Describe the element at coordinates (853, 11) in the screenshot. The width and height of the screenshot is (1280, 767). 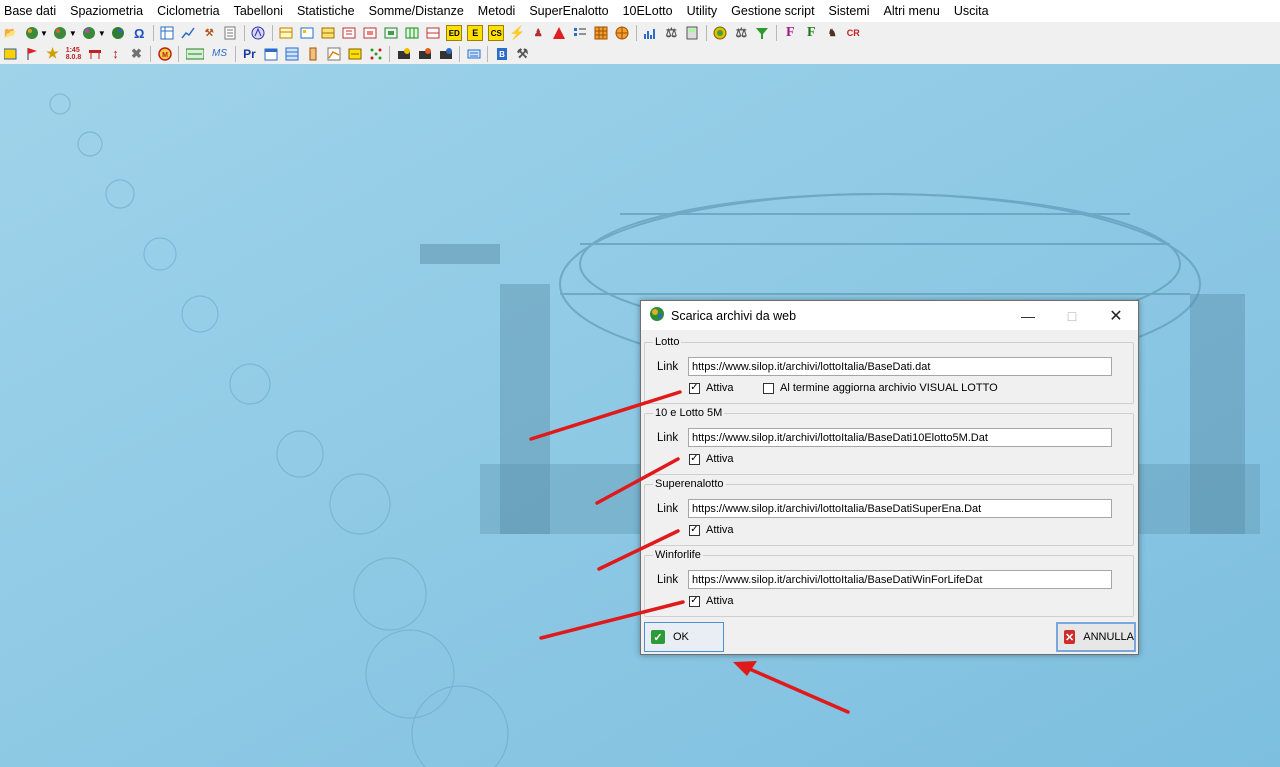
I see `menu-sistemi: Sistemi` at that location.